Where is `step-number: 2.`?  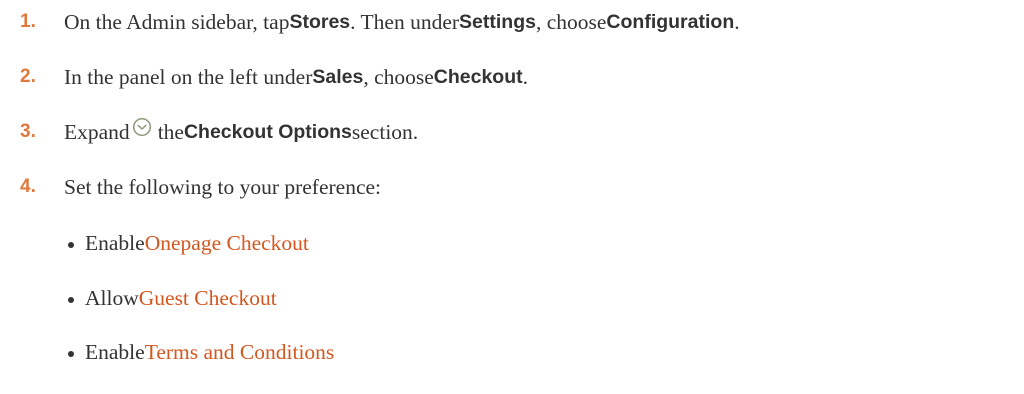
step-number: 2. is located at coordinates (28, 76).